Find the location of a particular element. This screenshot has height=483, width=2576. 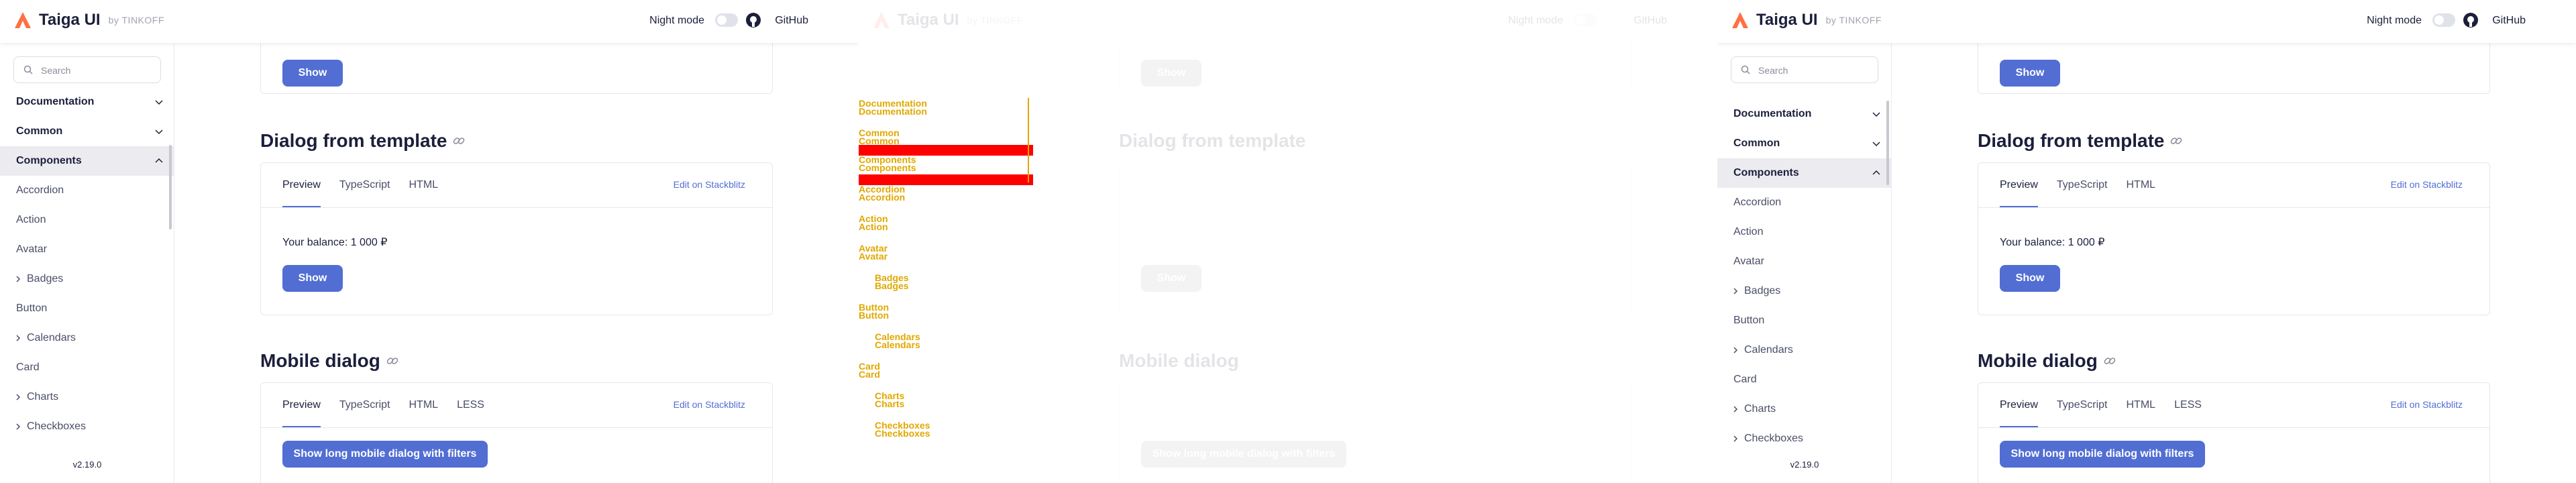

item-label: Button is located at coordinates (1749, 320).